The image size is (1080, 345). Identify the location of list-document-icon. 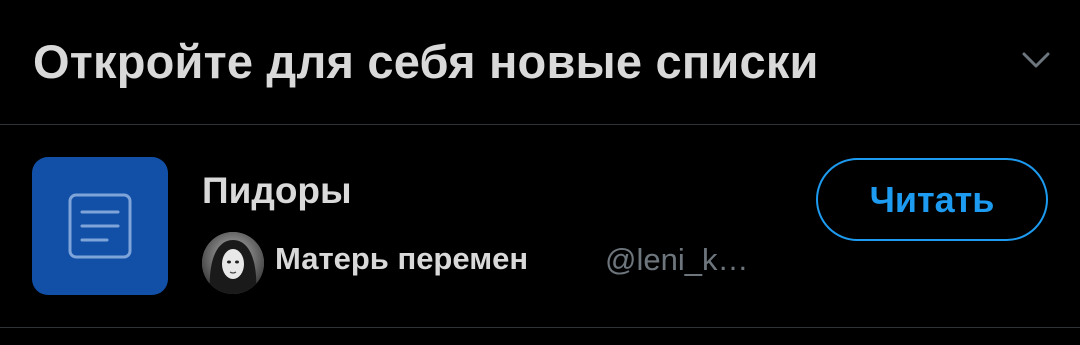
(100, 226).